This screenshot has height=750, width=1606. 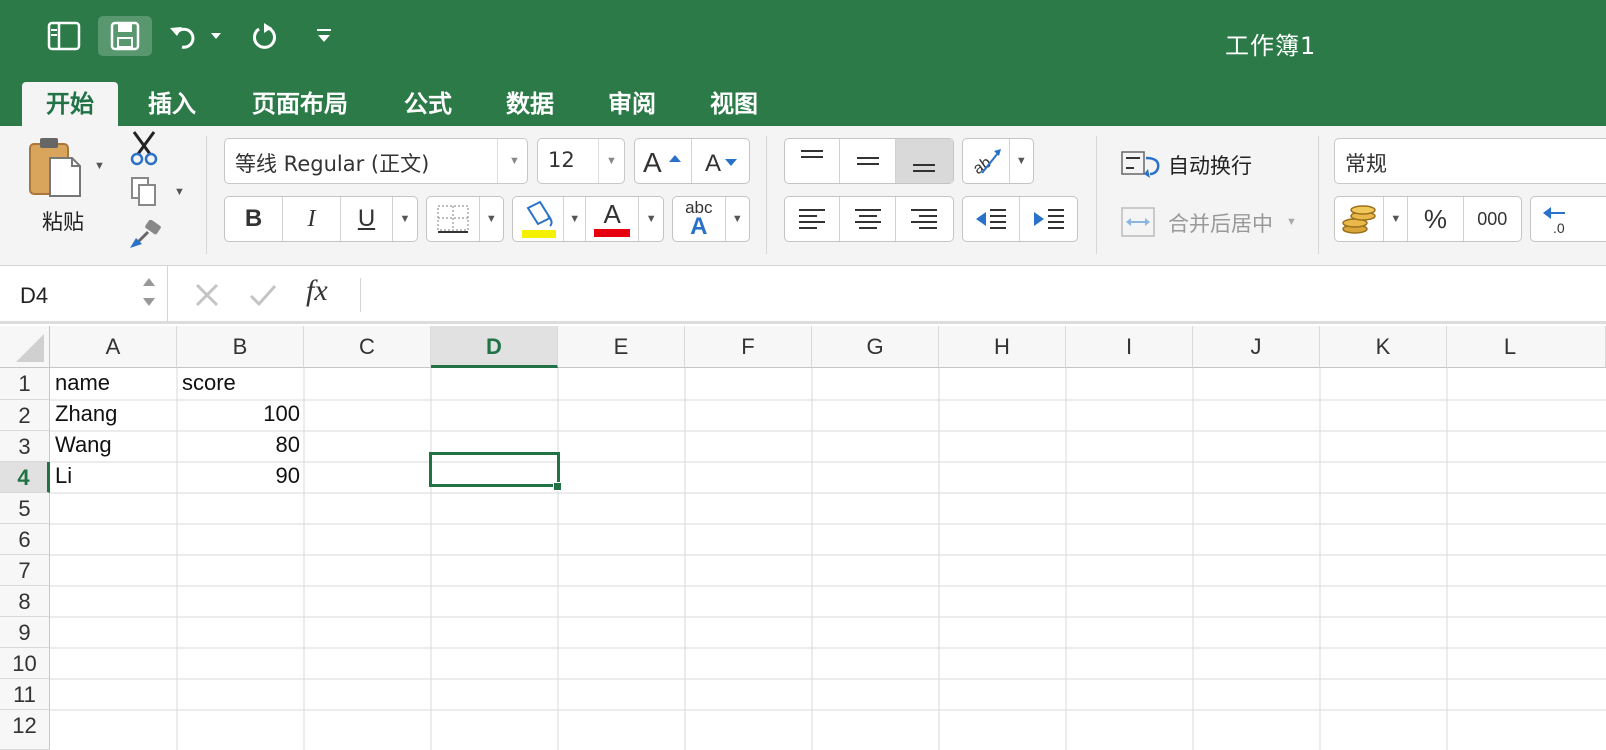 I want to click on underline-dropdown-icon: ▼, so click(x=405, y=219).